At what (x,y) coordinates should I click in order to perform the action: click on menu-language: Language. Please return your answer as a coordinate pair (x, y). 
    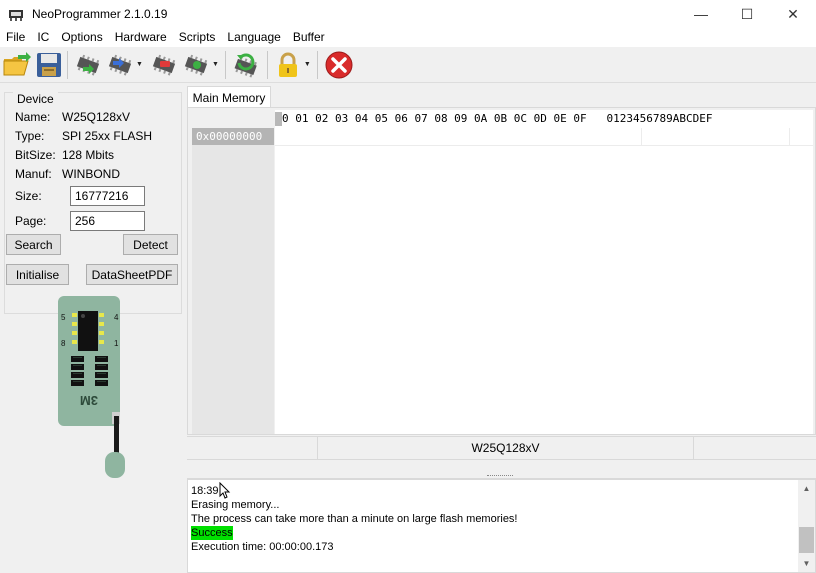
    Looking at the image, I should click on (253, 37).